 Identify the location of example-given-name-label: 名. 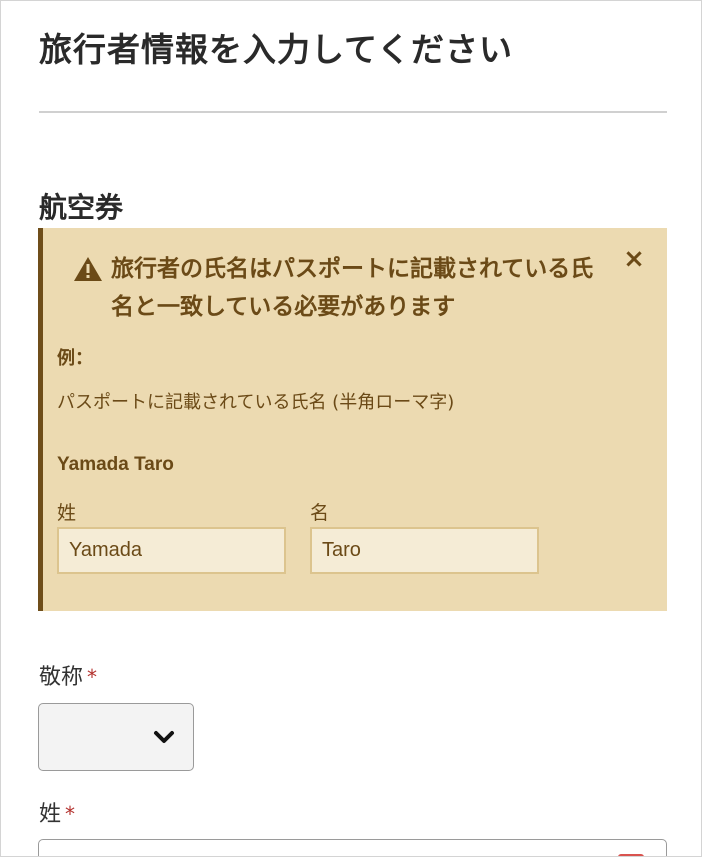
(320, 513).